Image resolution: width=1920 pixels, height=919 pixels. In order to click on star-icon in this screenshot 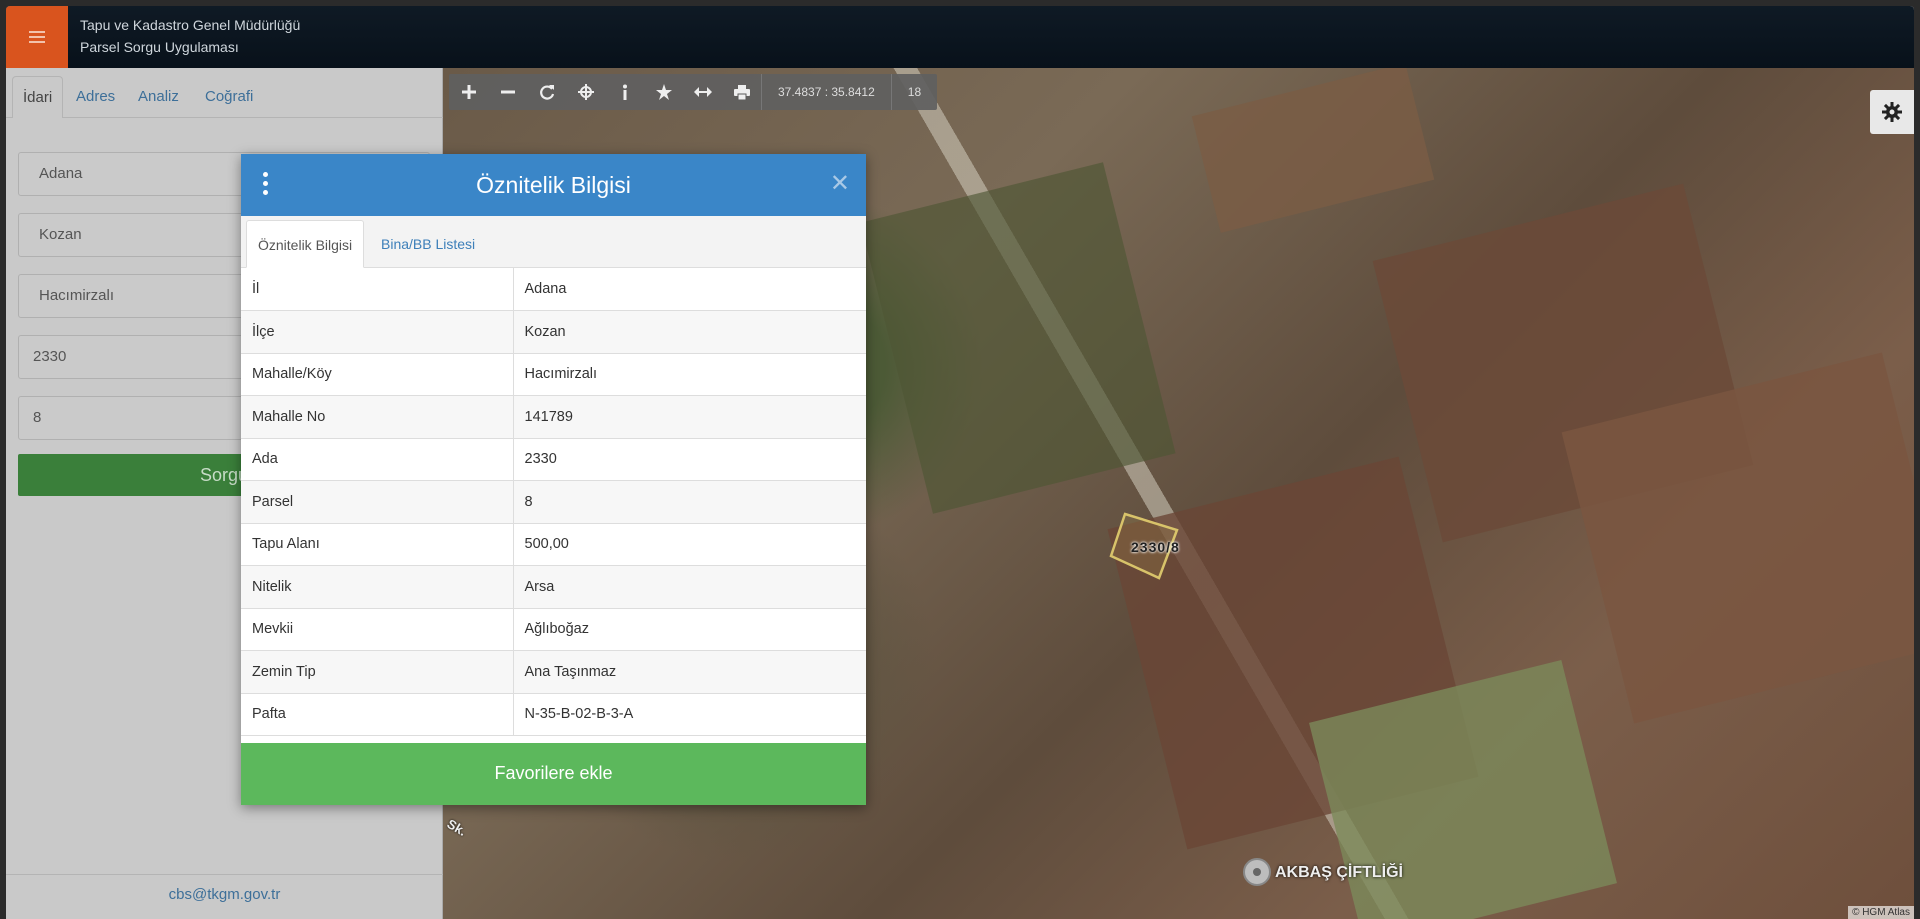, I will do `click(663, 92)`.